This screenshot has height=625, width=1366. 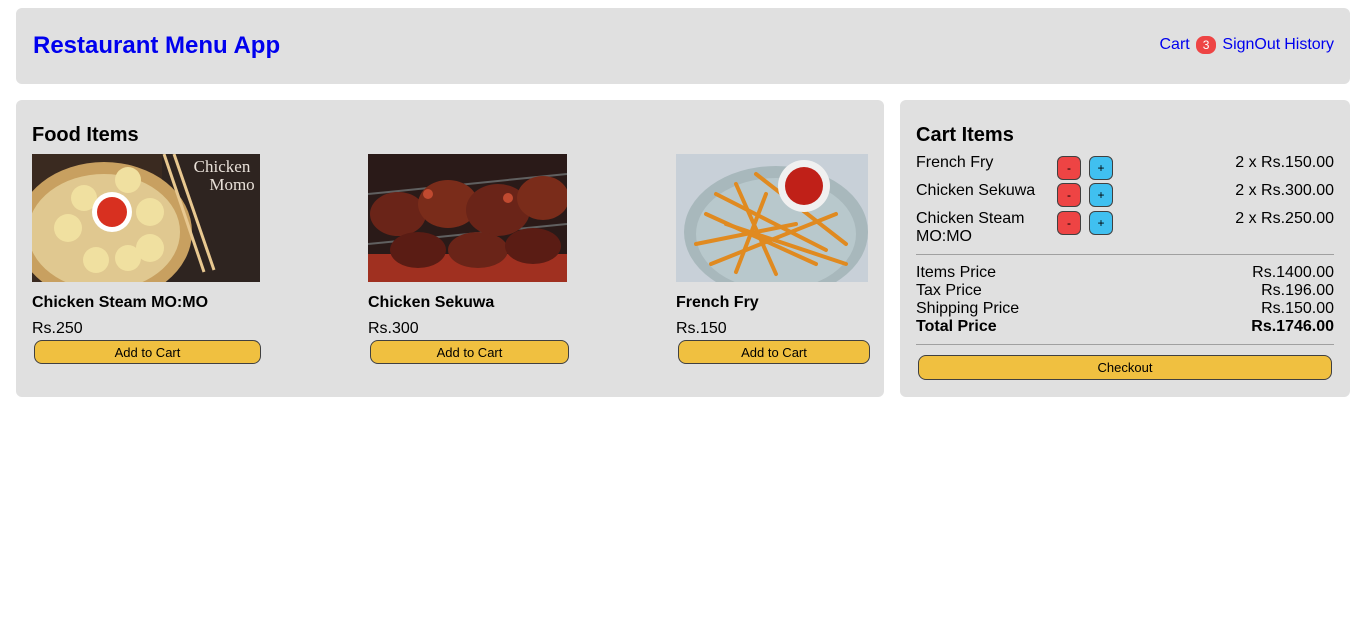 I want to click on product-card: Chicken Sekuwa Rs.300 Add to Cart, so click(x=469, y=259).